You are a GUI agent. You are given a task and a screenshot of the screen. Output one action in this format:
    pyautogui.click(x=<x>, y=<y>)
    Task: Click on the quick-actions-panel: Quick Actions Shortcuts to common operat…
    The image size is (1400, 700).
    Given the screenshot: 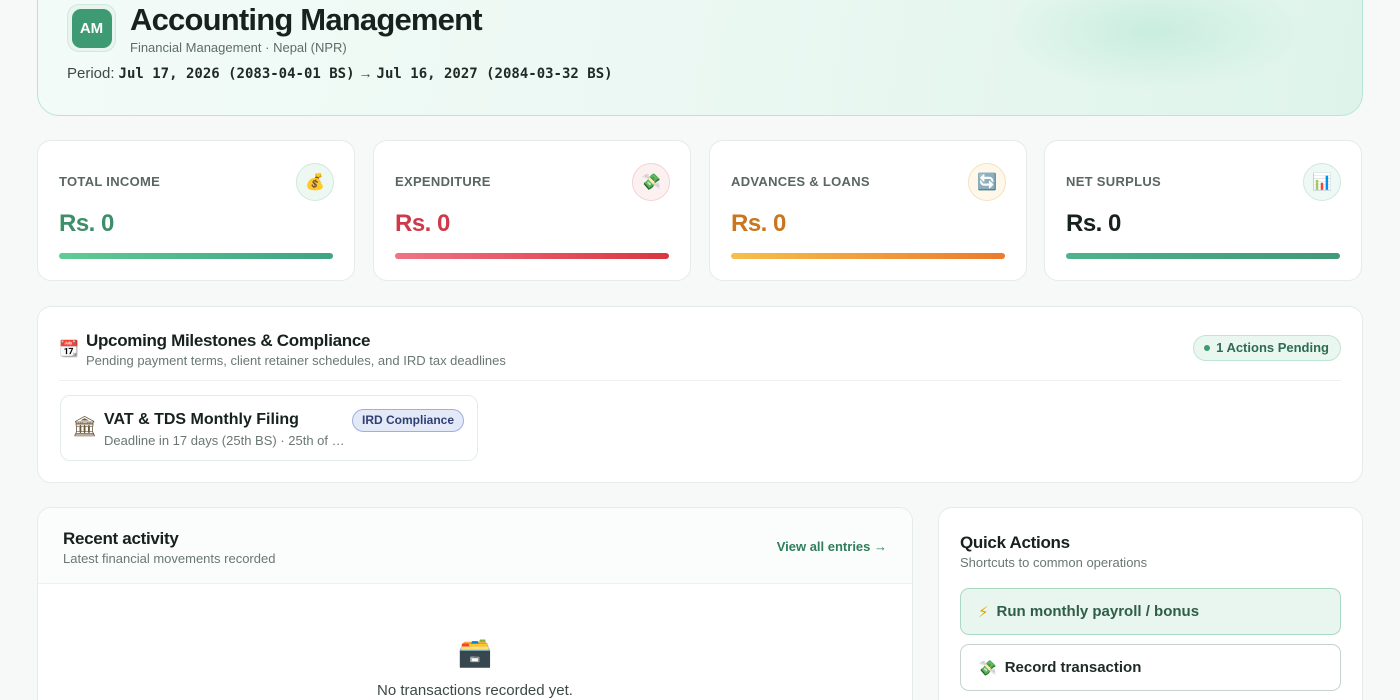 What is the action you would take?
    pyautogui.click(x=1150, y=603)
    